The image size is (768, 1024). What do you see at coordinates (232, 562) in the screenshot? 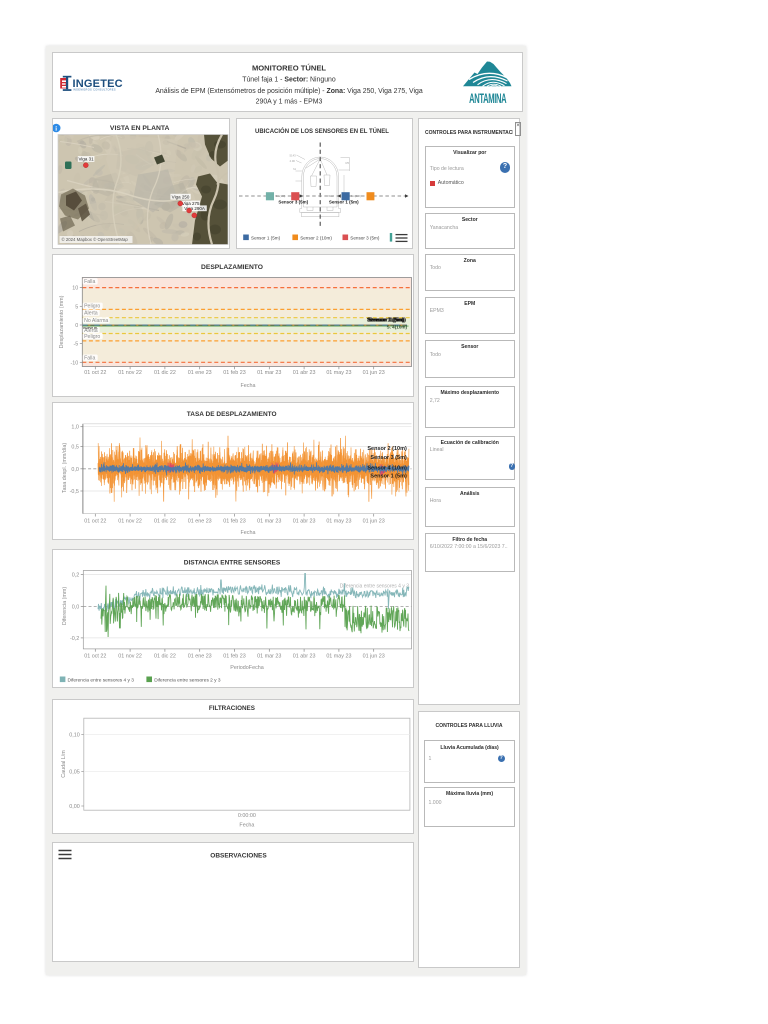
I see `svg-text: DISTANCIA ENTRE SENSORES` at bounding box center [232, 562].